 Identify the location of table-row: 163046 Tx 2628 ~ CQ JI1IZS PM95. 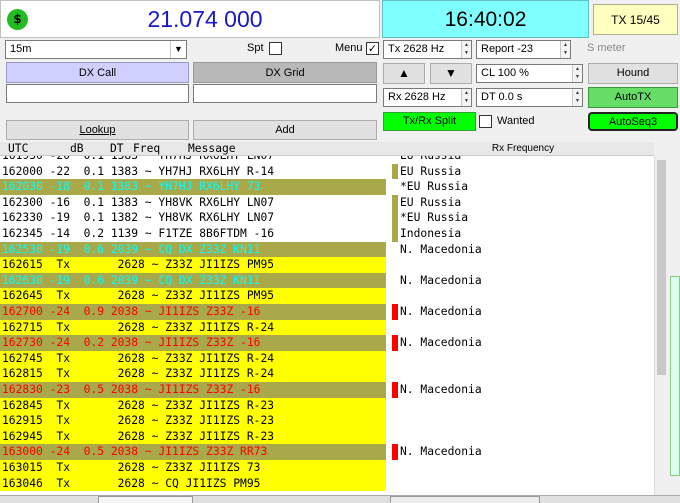
(193, 483).